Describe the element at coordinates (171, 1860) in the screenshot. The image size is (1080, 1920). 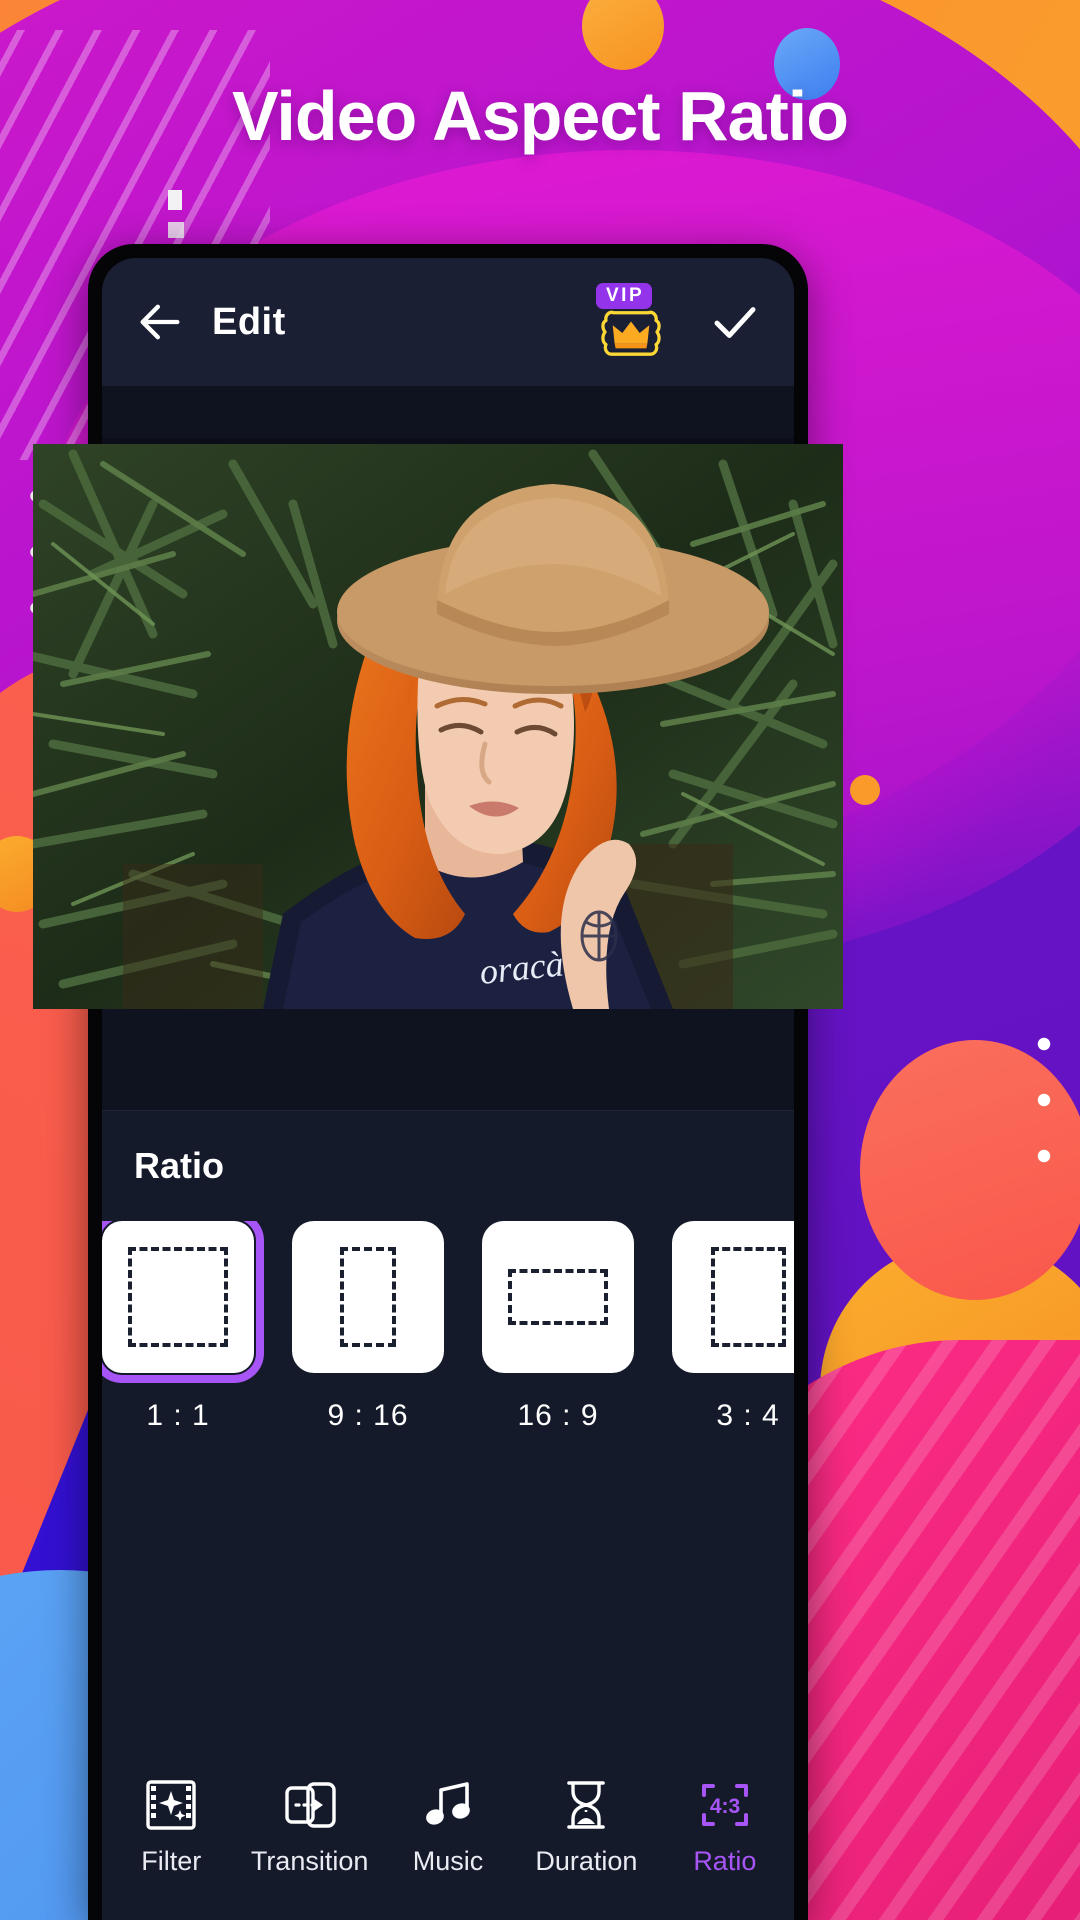
I see `toolbar-item-label: Filter` at that location.